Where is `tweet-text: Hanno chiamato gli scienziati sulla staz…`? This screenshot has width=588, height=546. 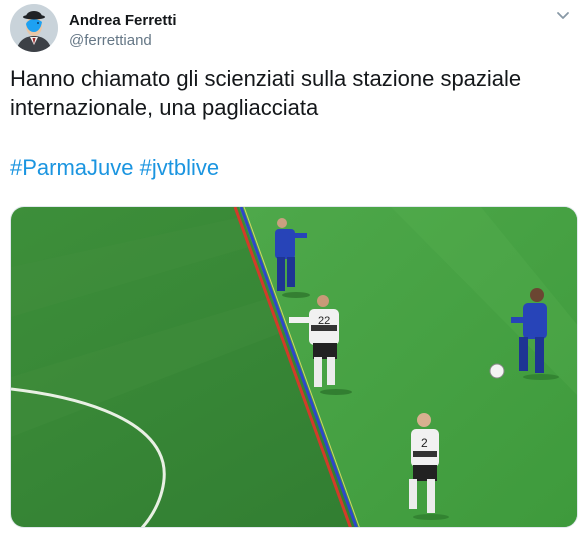 tweet-text: Hanno chiamato gli scienziati sulla staz… is located at coordinates (290, 93).